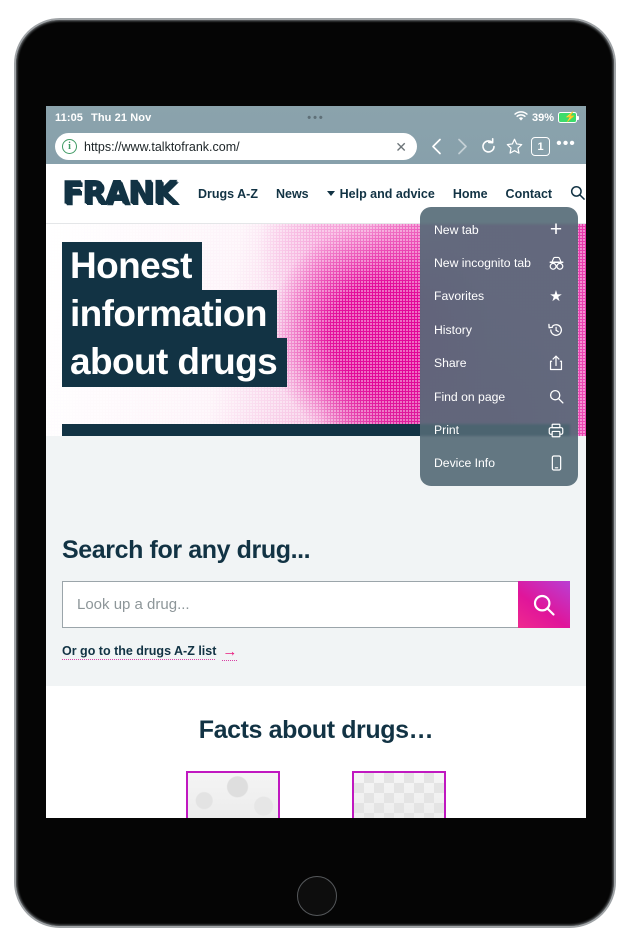  I want to click on search-bar, so click(316, 604).